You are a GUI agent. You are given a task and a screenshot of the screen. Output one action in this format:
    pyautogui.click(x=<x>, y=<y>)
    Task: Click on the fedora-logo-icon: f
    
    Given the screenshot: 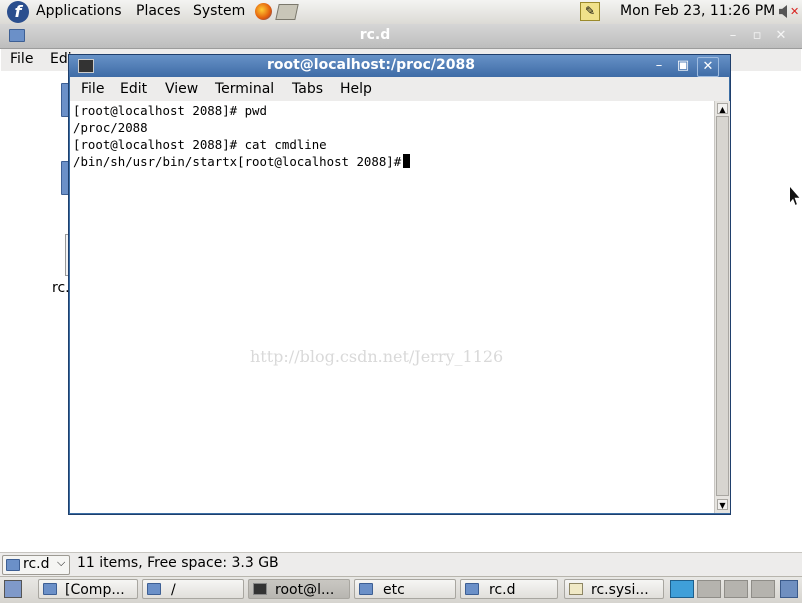 What is the action you would take?
    pyautogui.click(x=18, y=12)
    